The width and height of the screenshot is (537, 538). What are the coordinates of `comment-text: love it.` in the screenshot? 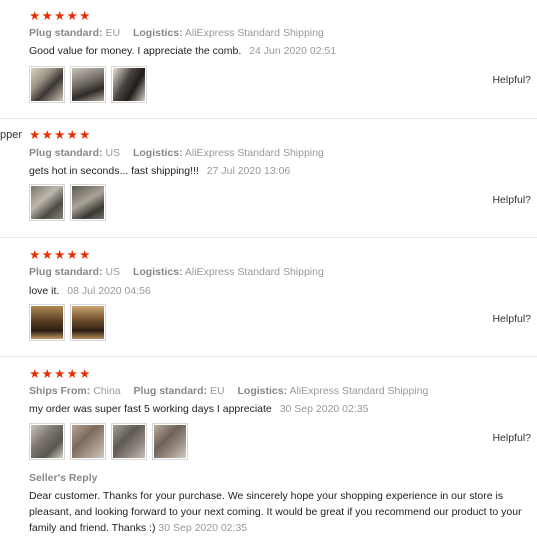 It's located at (44, 291).